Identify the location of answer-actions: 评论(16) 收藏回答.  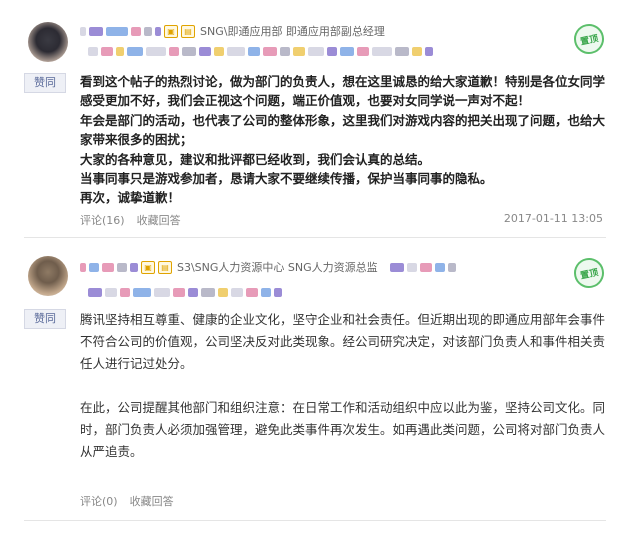
(130, 220).